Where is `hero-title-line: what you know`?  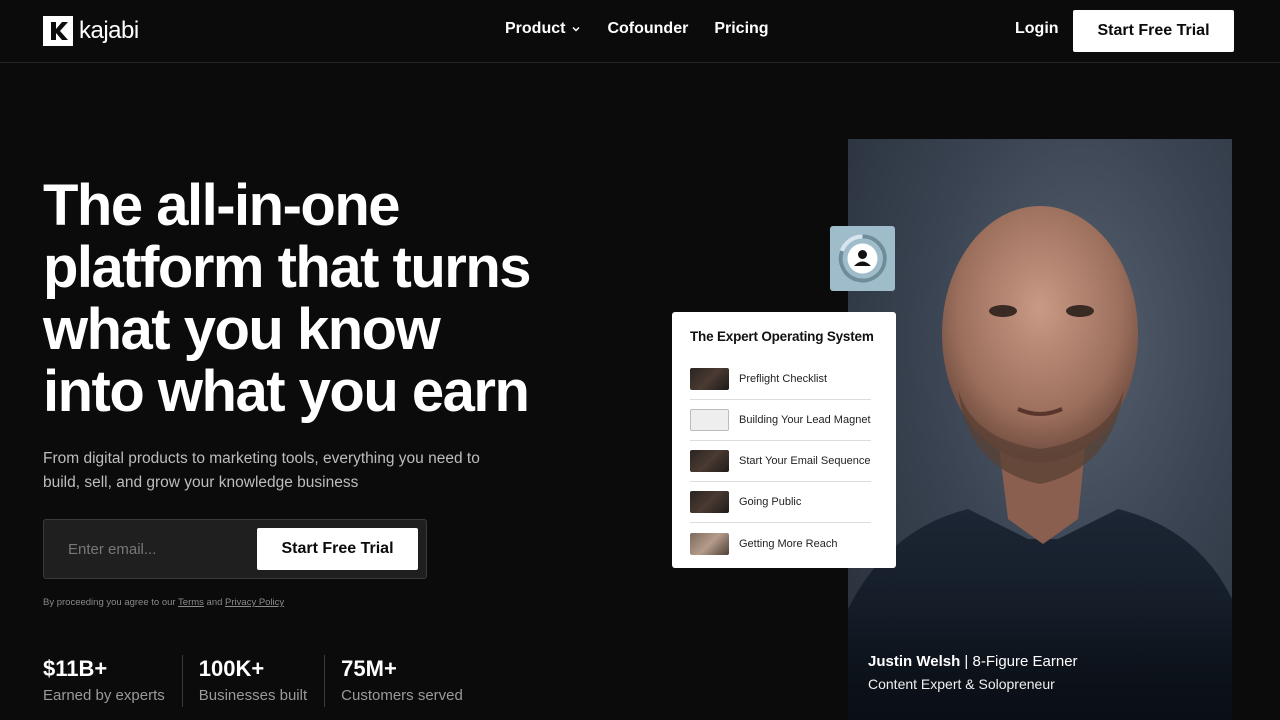 hero-title-line: what you know is located at coordinates (242, 329).